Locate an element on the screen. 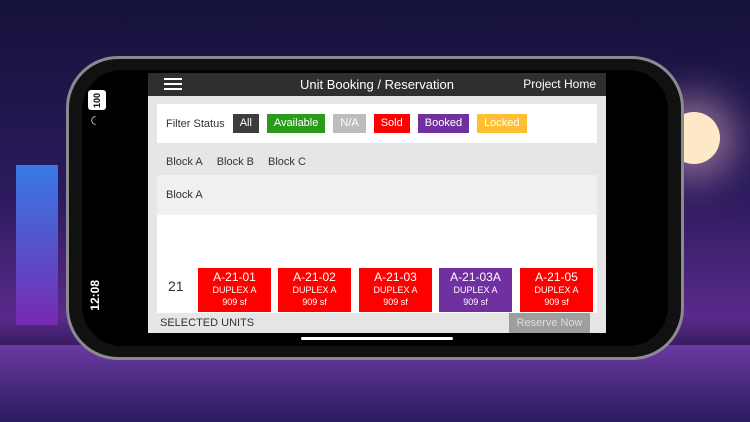 This screenshot has height=422, width=750. floor-label: 21 is located at coordinates (176, 286).